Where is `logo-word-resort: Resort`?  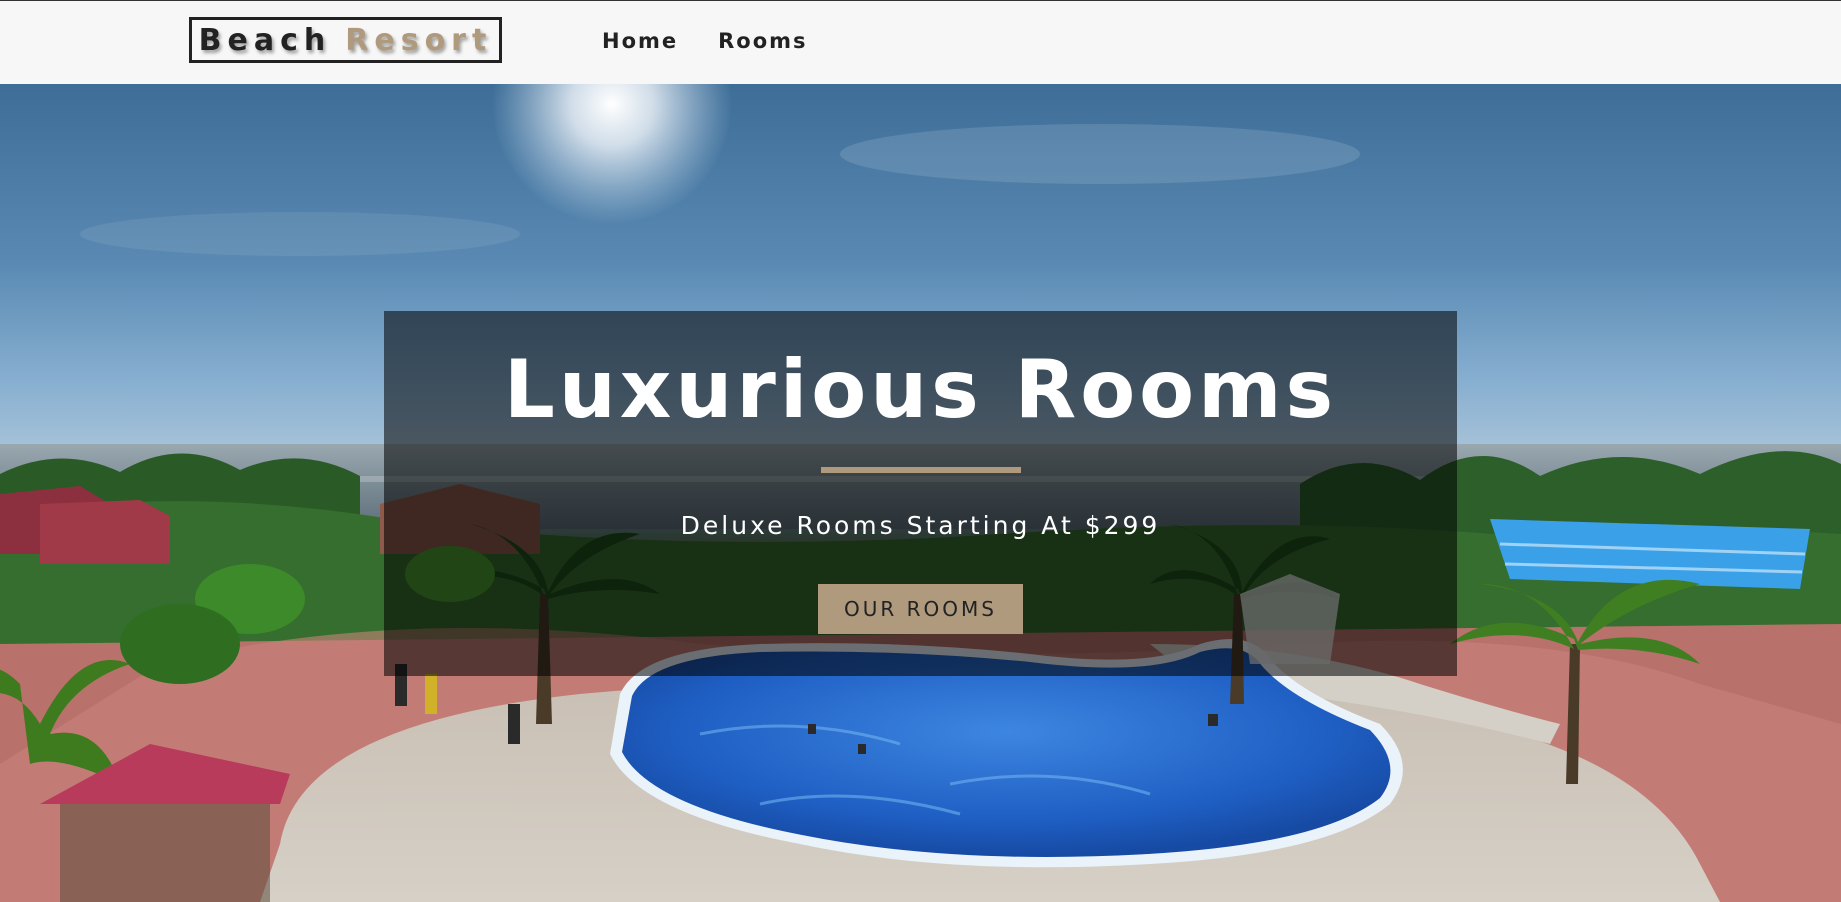 logo-word-resort: Resort is located at coordinates (419, 40).